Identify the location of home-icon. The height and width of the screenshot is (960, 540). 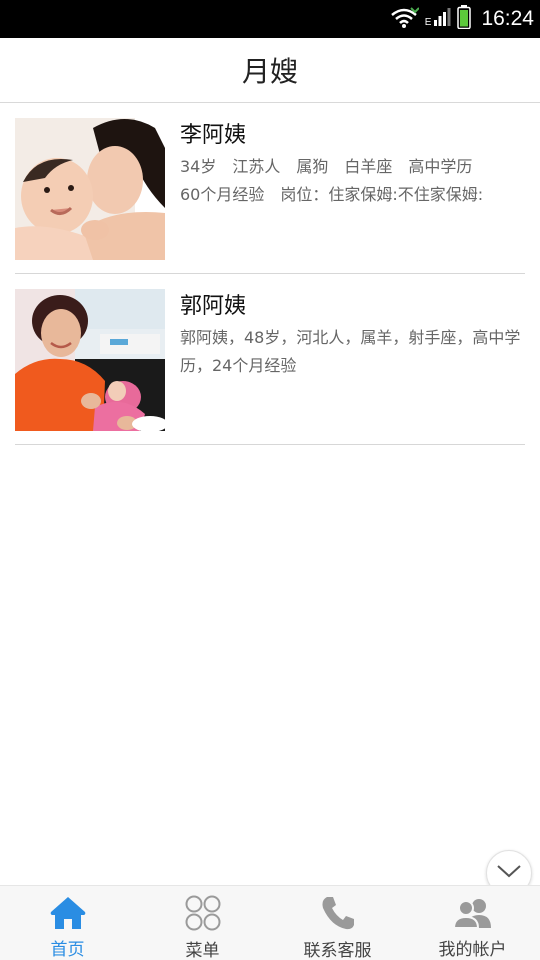
(68, 912).